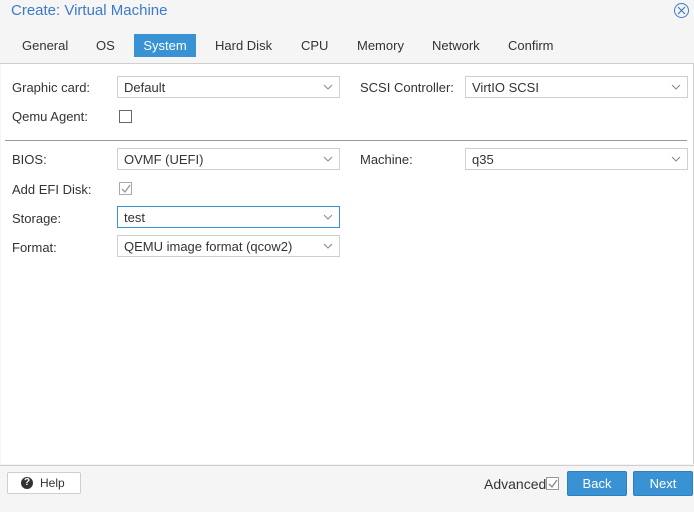  I want to click on tab-system: System, so click(165, 45).